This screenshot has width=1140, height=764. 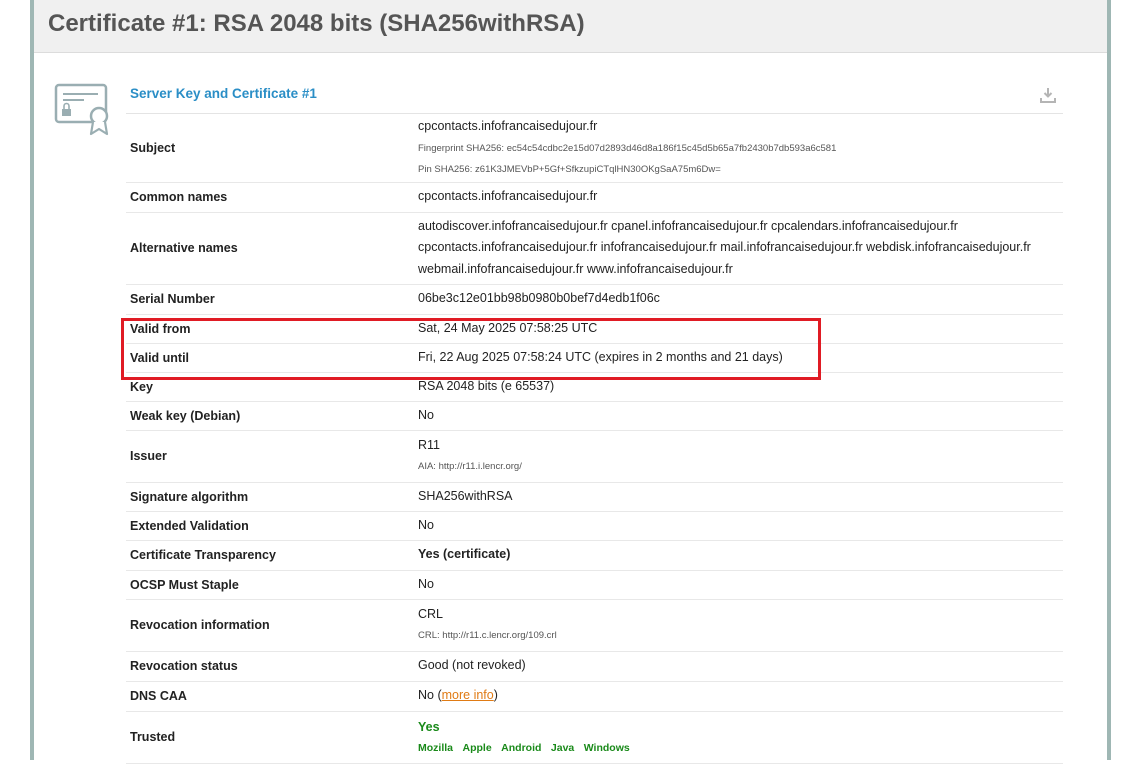 I want to click on issuer-label: Issuer, so click(x=270, y=456).